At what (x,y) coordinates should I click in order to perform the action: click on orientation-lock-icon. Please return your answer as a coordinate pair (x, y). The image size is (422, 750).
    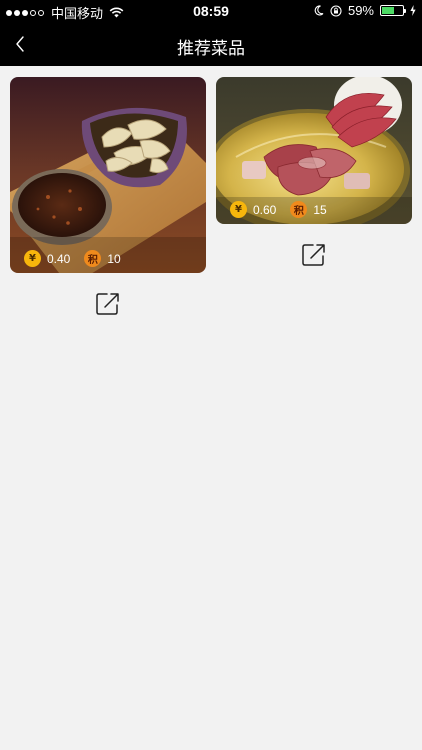
    Looking at the image, I should click on (336, 10).